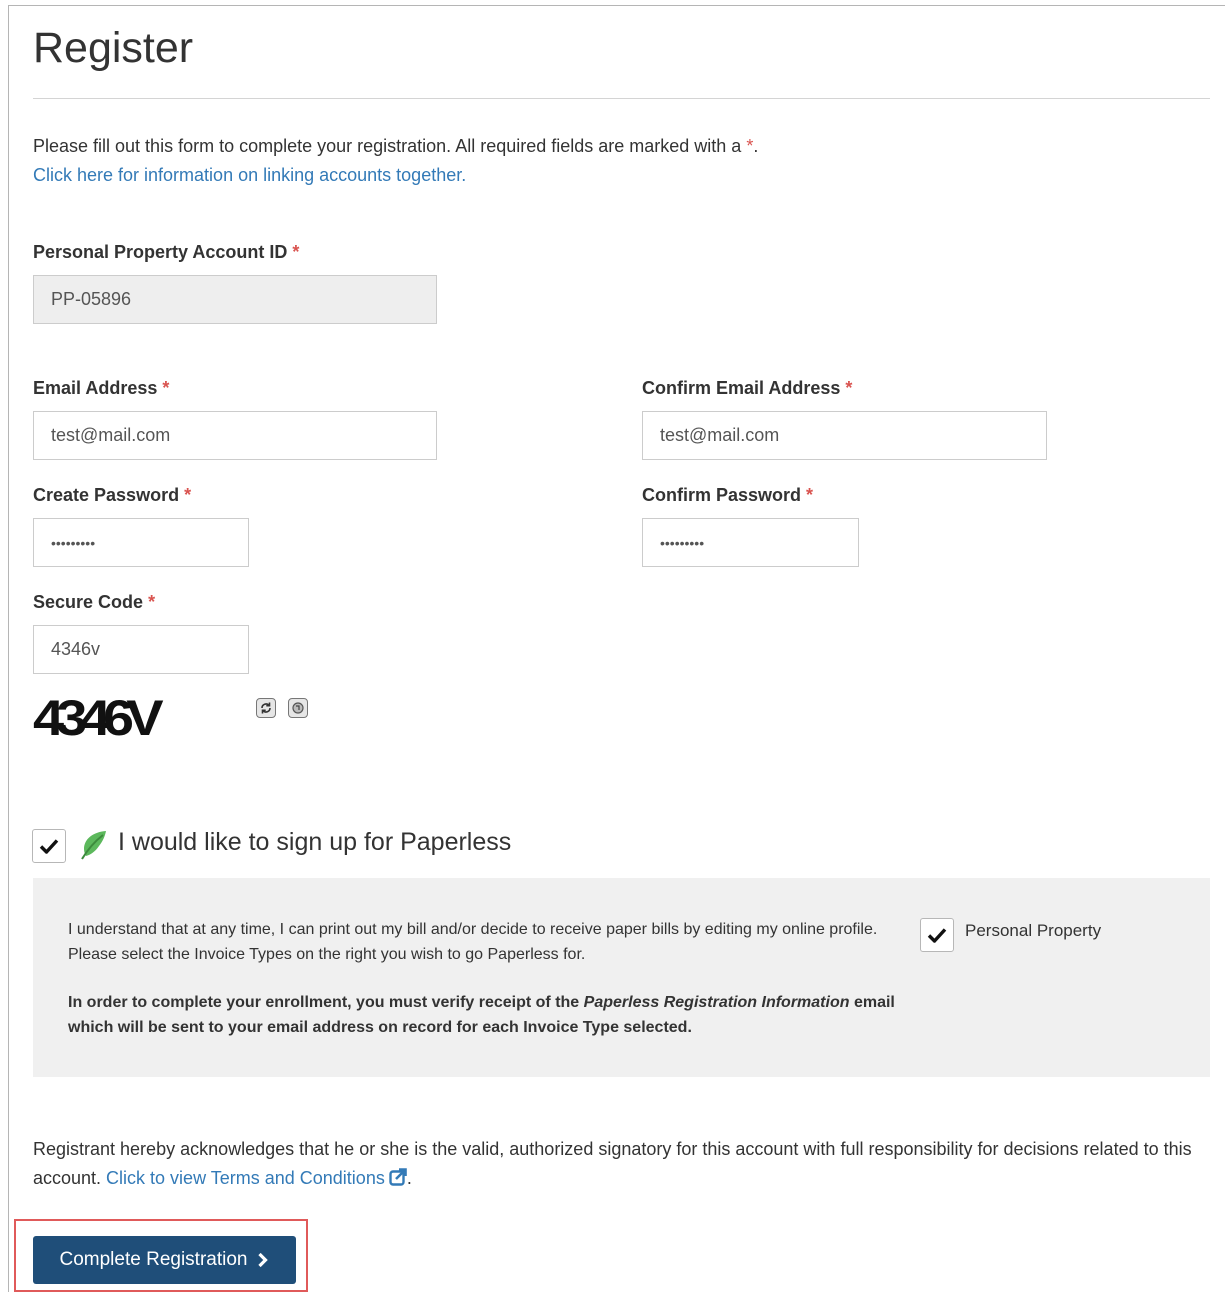 This screenshot has width=1225, height=1292. Describe the element at coordinates (621, 98) in the screenshot. I see `title-divider` at that location.